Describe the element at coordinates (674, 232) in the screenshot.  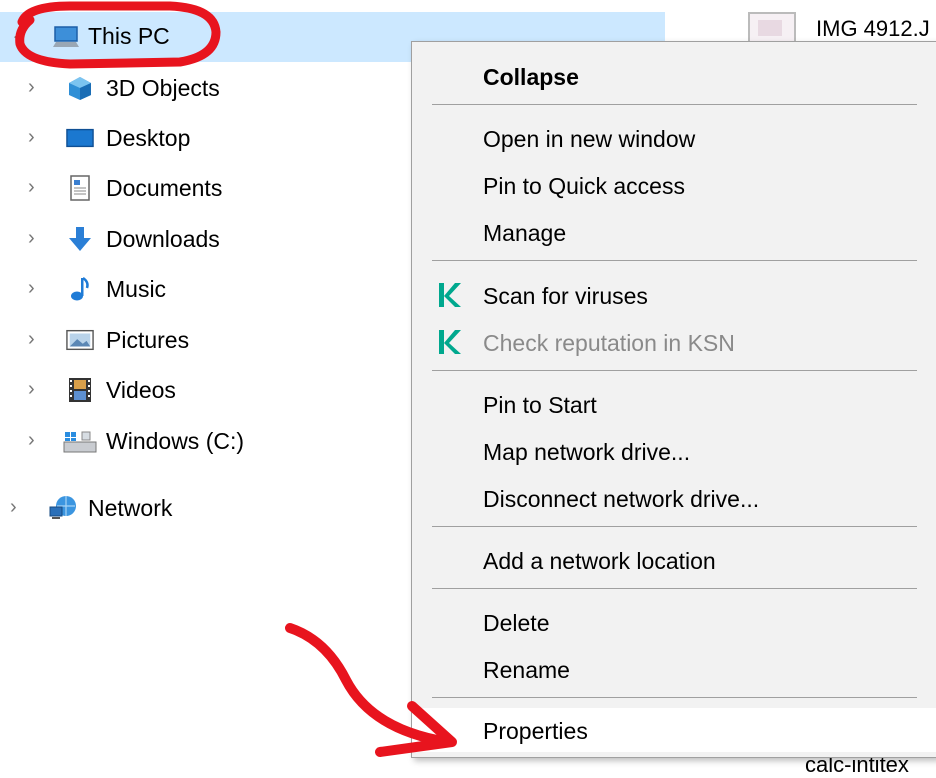
I see `menu-item-manage: Manage` at that location.